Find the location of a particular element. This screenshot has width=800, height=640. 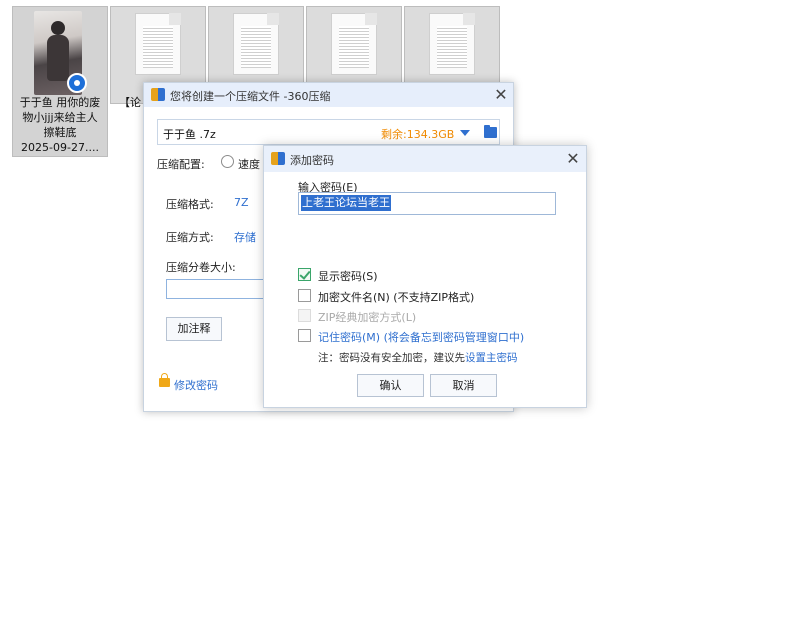

dialog-titlebar: 您将创建一个压缩文件 -360压缩 ✕ is located at coordinates (328, 95).